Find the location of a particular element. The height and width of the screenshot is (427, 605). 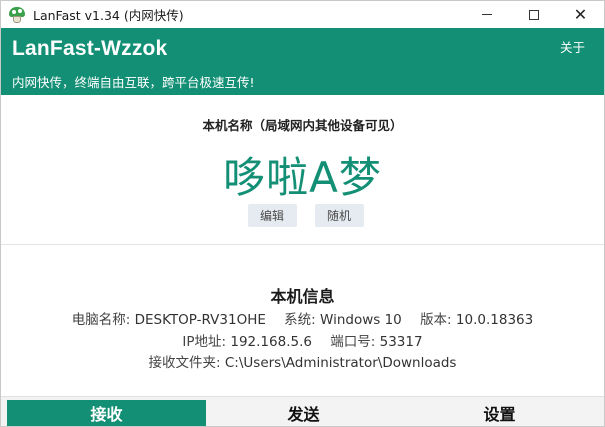

version-label: 版本: is located at coordinates (436, 320).